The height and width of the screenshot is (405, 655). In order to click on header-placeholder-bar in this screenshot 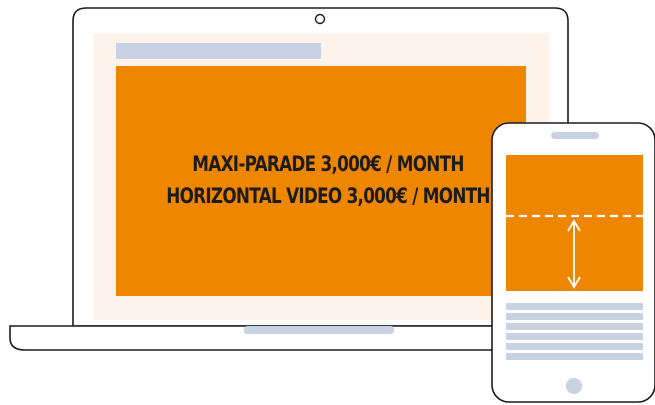, I will do `click(218, 51)`.